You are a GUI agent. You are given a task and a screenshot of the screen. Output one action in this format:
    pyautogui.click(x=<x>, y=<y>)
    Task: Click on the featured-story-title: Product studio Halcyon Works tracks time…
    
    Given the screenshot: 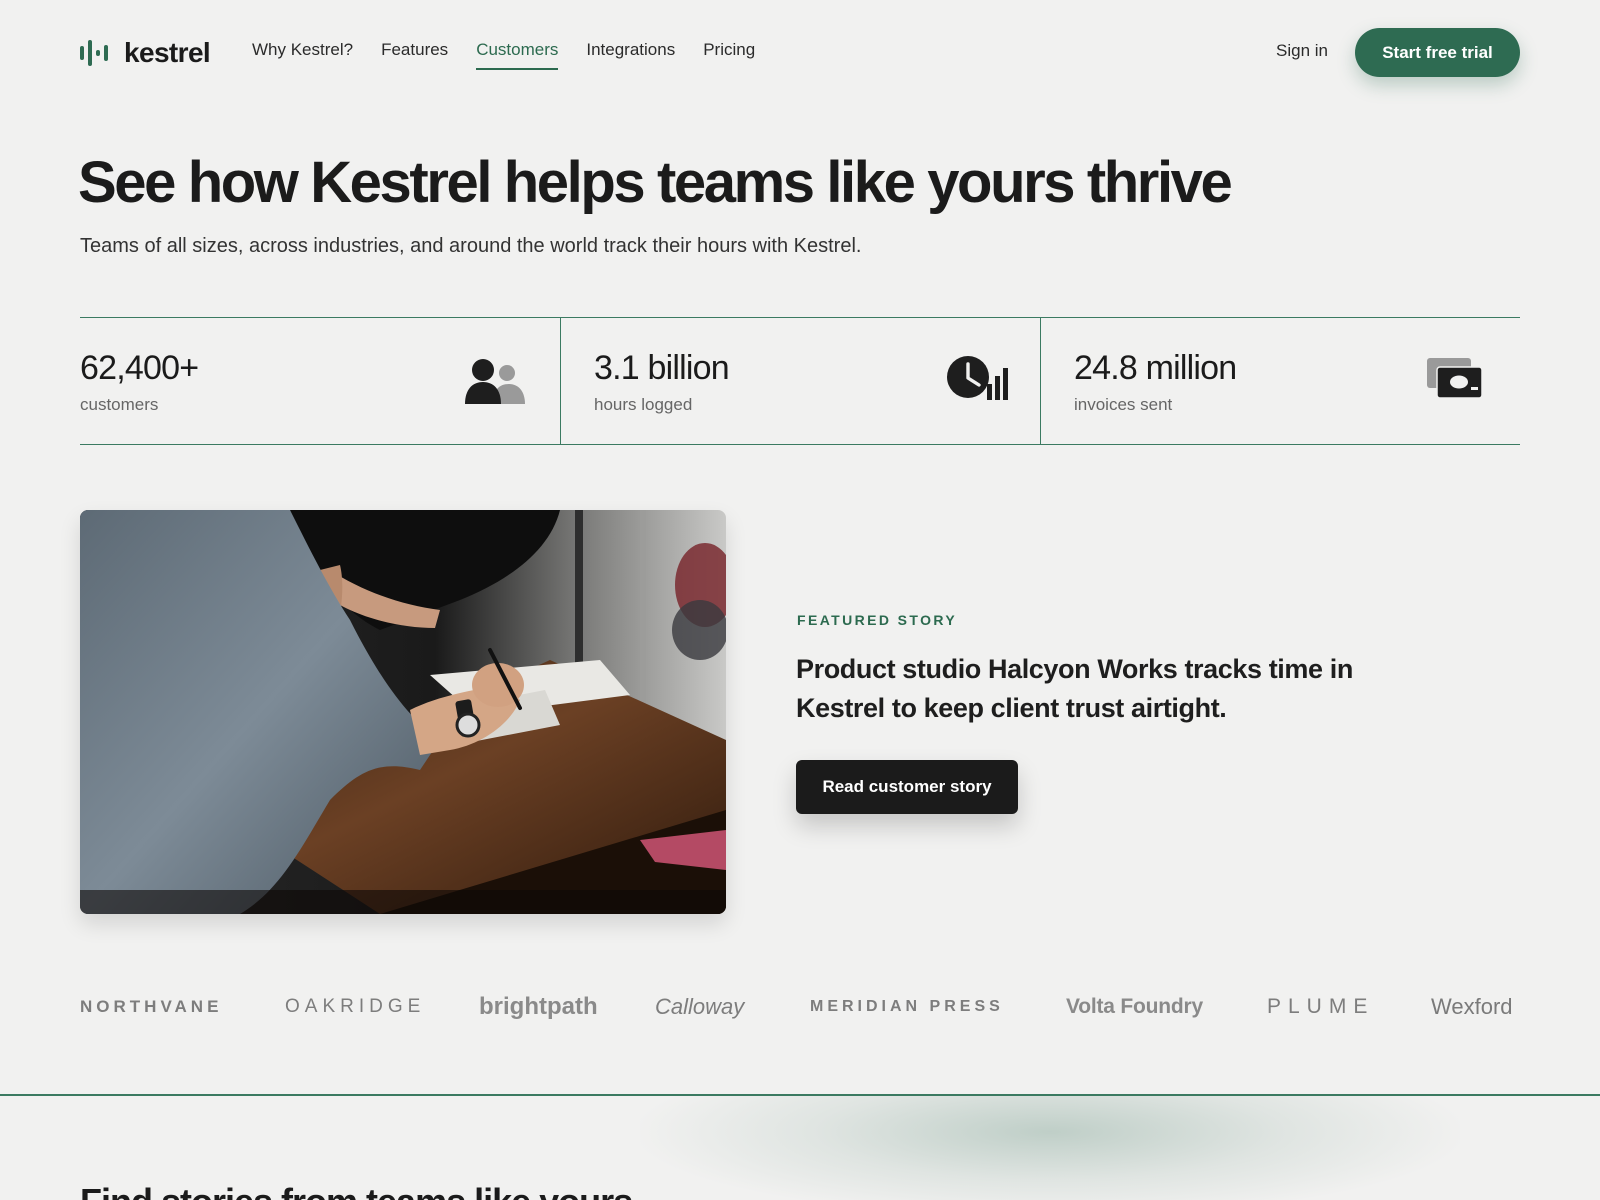 What is the action you would take?
    pyautogui.click(x=1074, y=688)
    